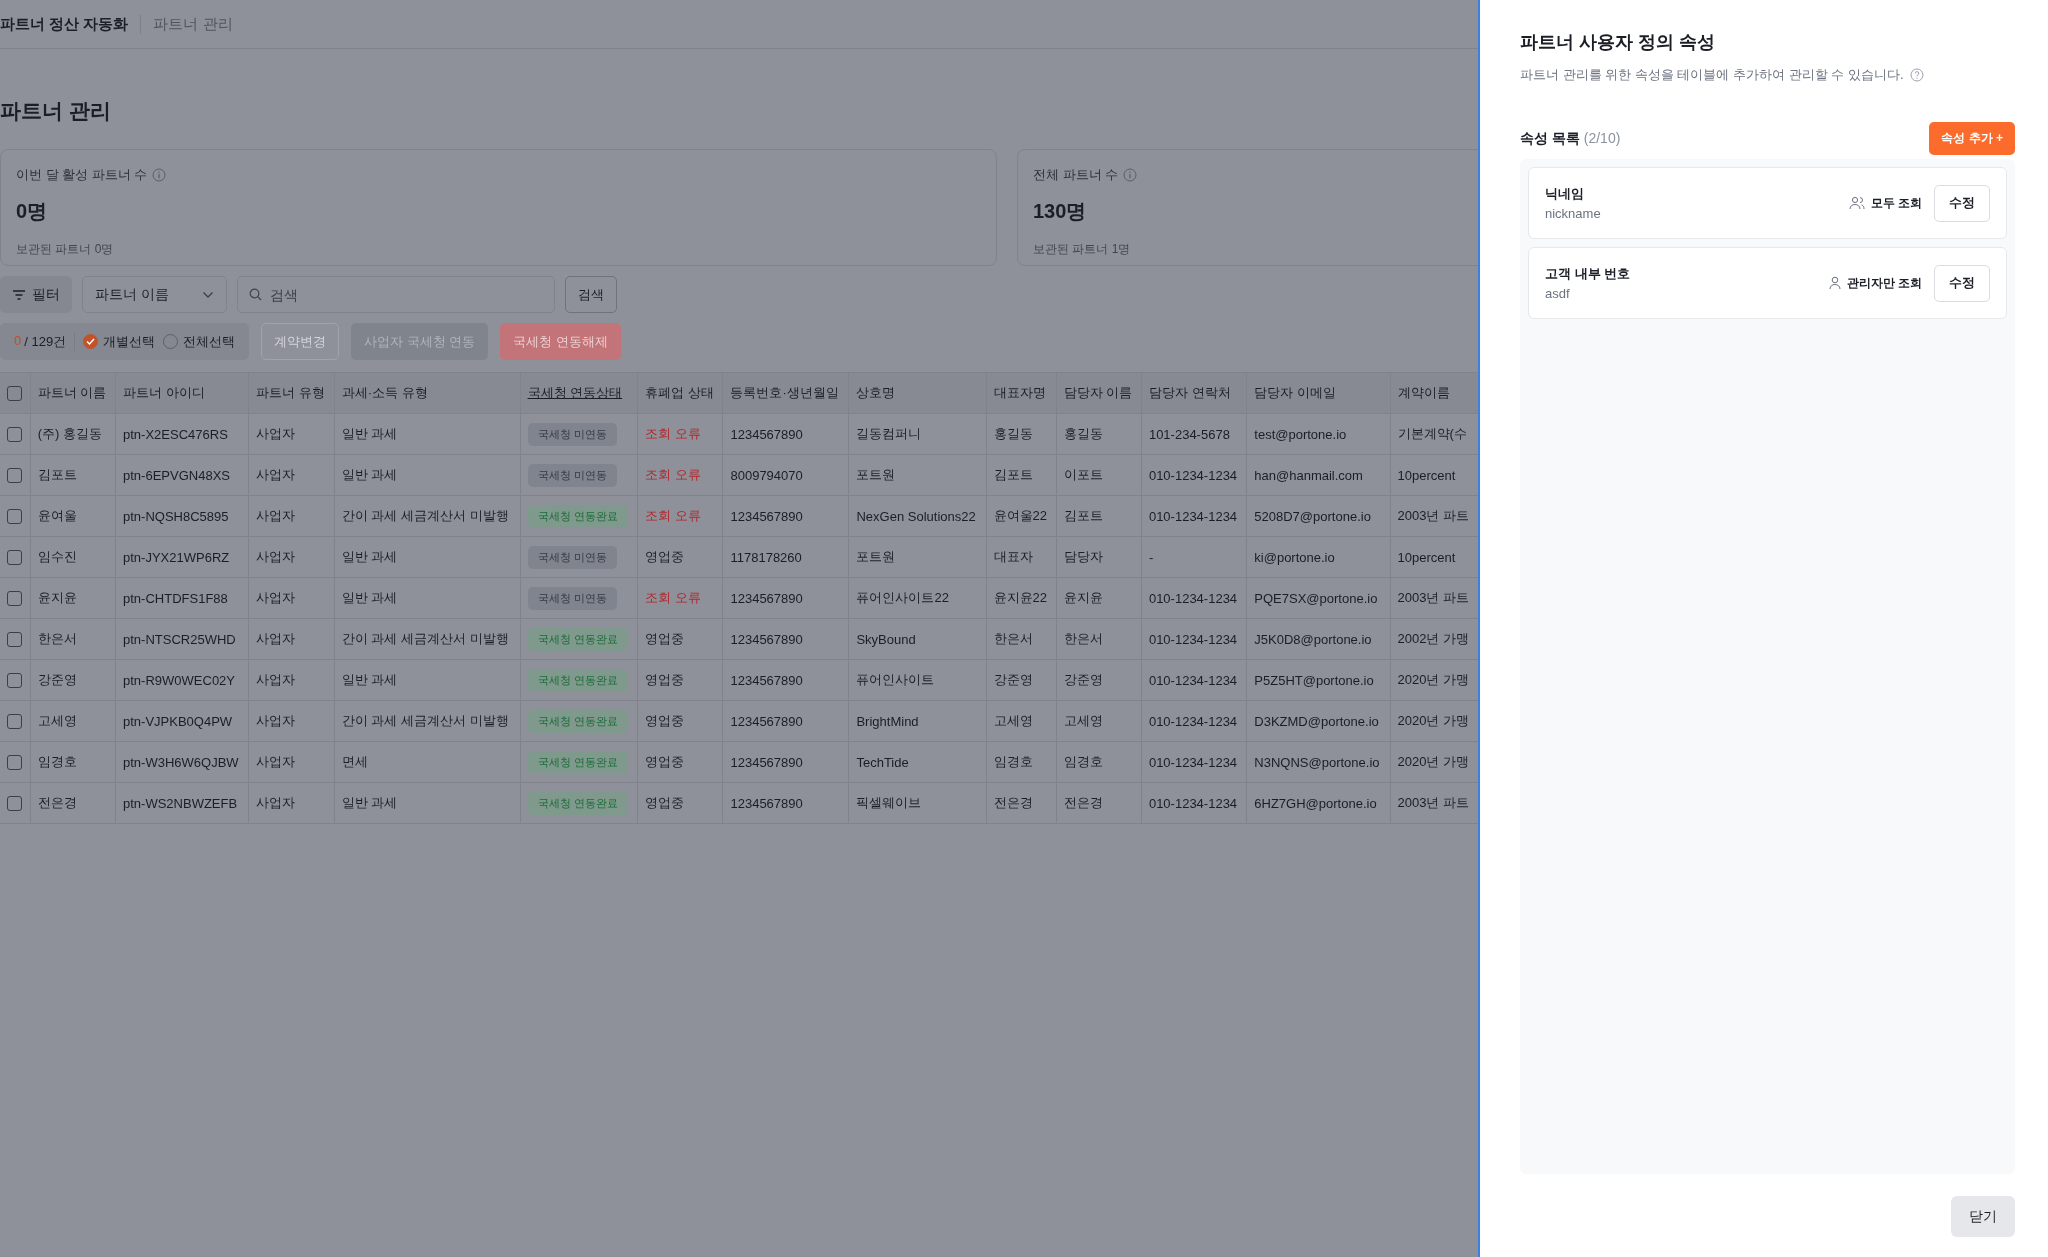 The image size is (2048, 1257). Describe the element at coordinates (1712, 75) in the screenshot. I see `panel-description: 파트너 관리를 위한 속성을 테이블에 추가하여 관리할 수 있습니다.` at that location.